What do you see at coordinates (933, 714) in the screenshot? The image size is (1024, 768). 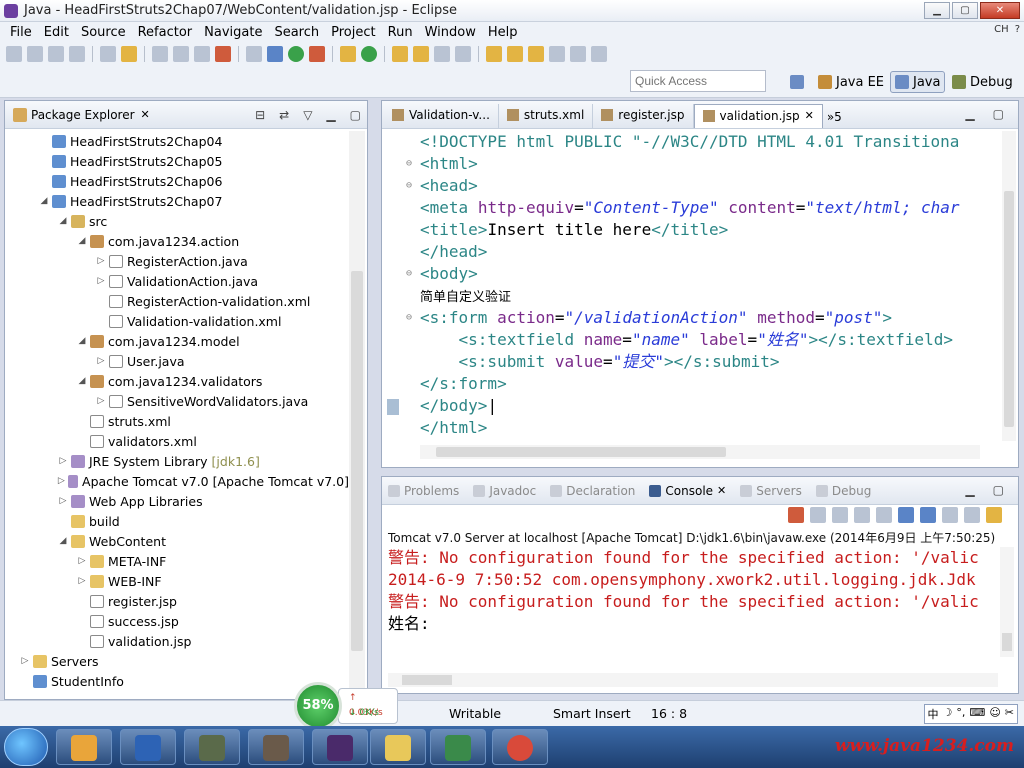 I see `ime-button: 中` at bounding box center [933, 714].